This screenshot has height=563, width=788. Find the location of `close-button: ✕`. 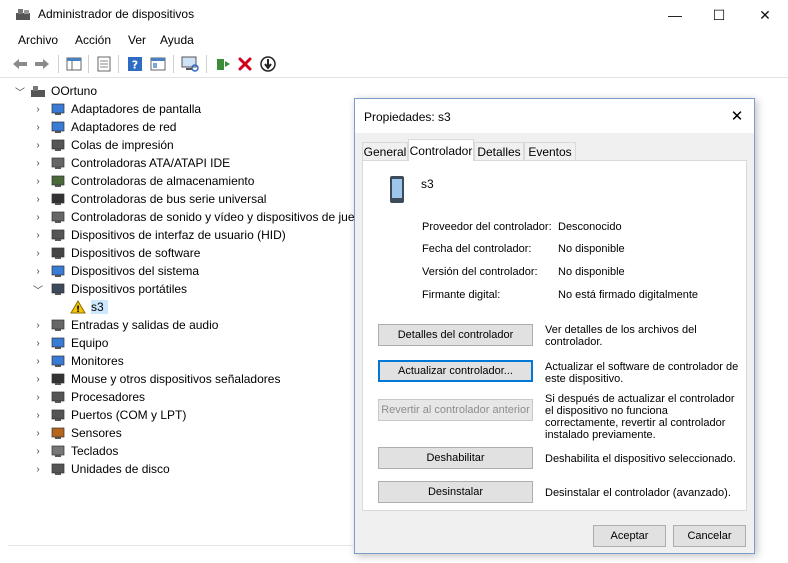

close-button: ✕ is located at coordinates (765, 15).